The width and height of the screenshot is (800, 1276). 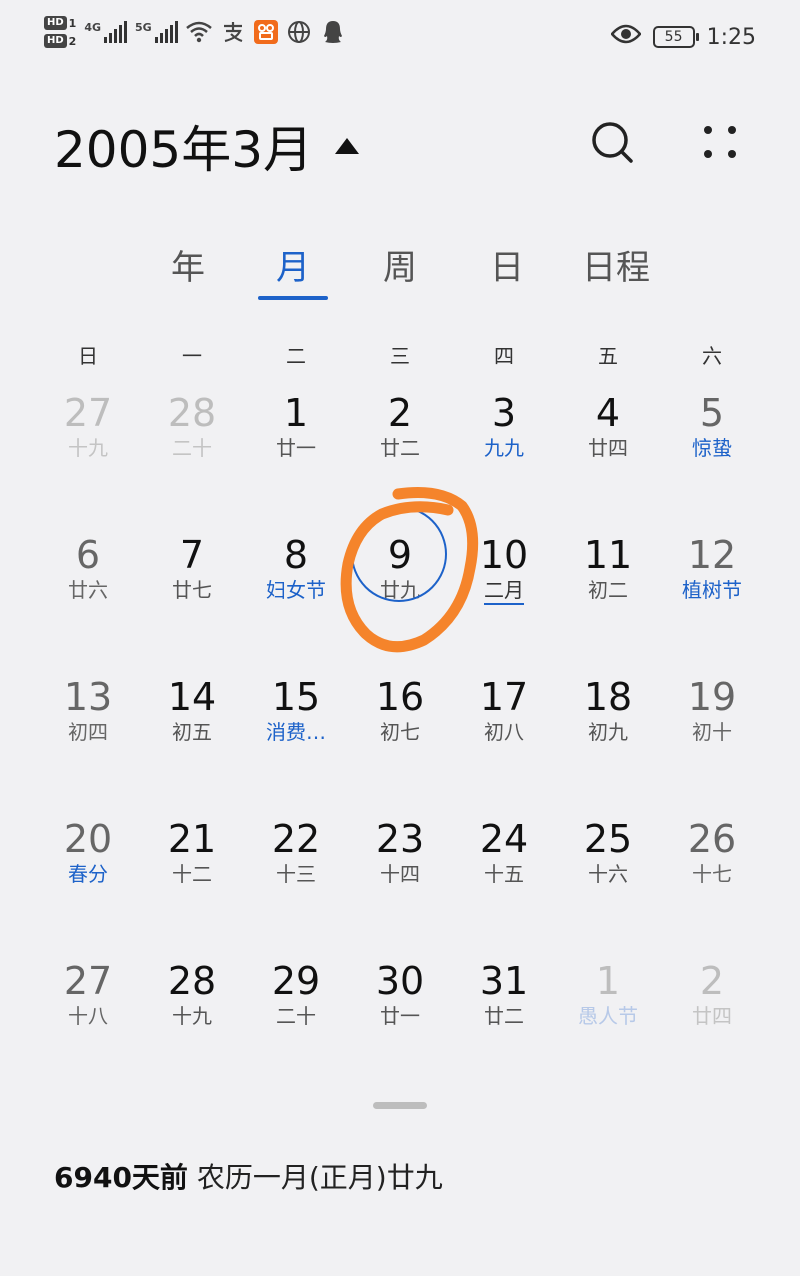 I want to click on day-number: 22, so click(x=296, y=839).